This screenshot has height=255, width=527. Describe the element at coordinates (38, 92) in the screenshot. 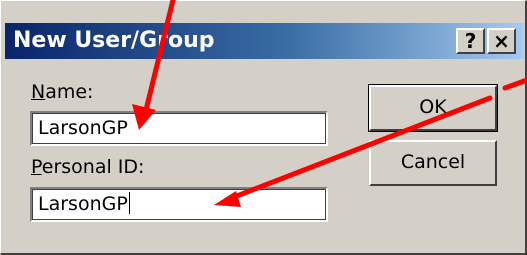

I see `name-label-mnemonic: N` at that location.